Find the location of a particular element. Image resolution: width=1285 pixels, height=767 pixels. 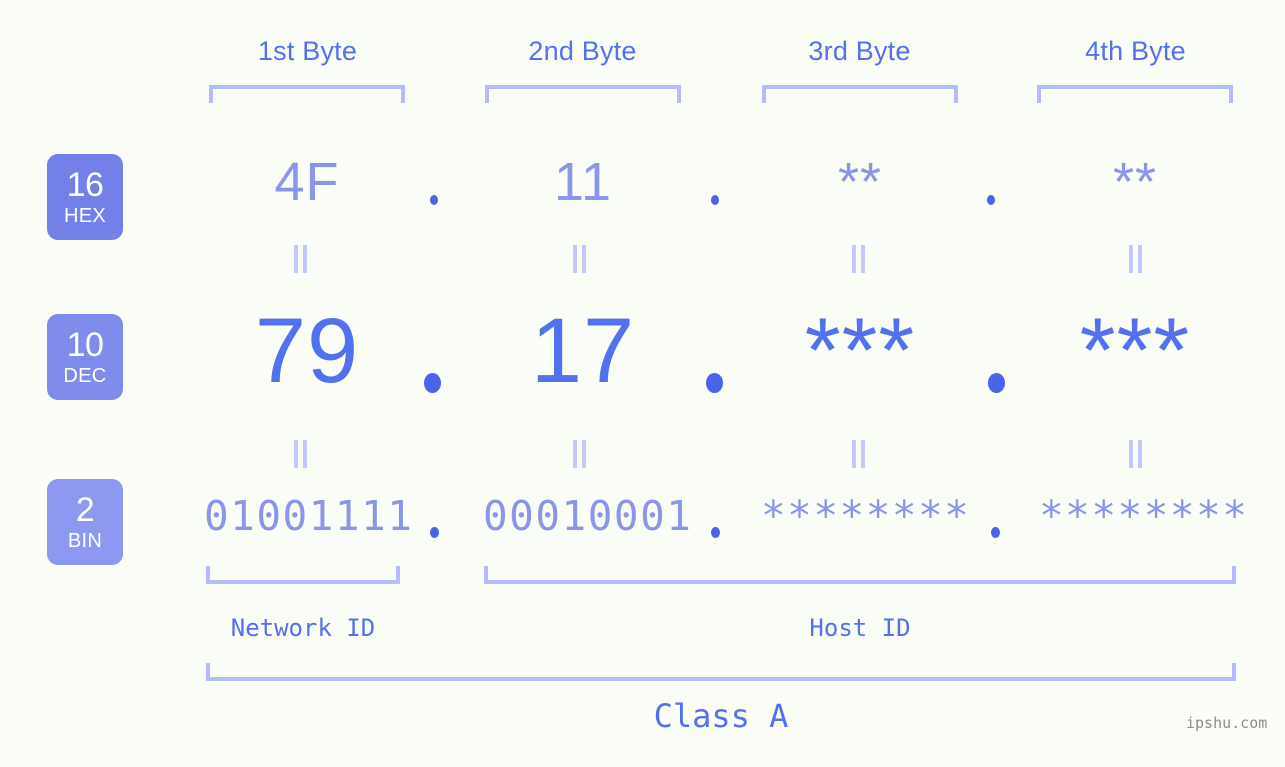

host-id-bracket is located at coordinates (860, 575).